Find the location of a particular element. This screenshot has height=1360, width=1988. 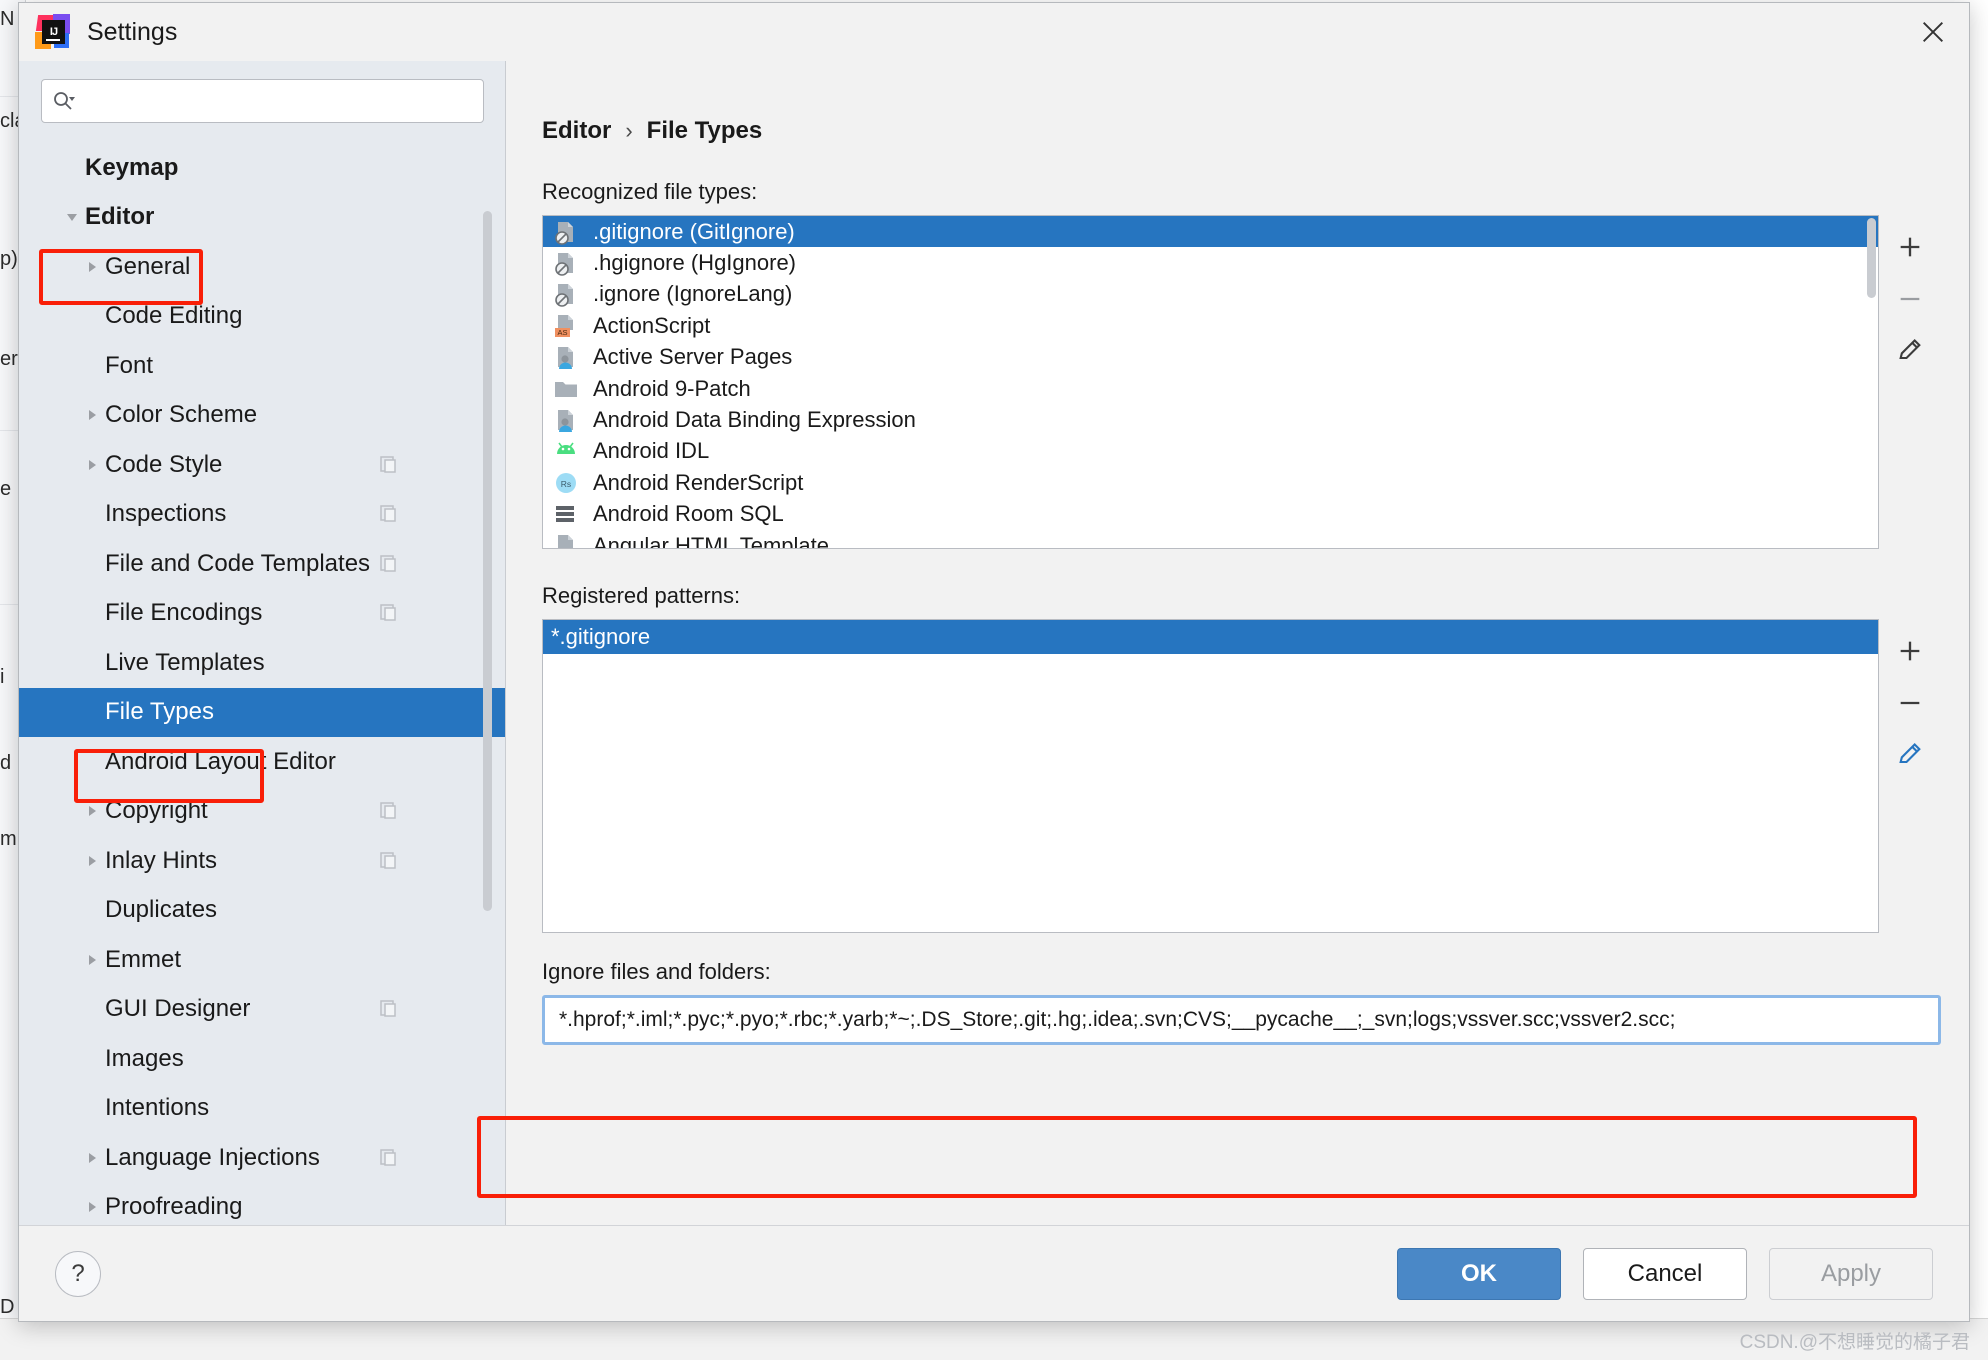

sidebar-item-color-scheme: Color Scheme is located at coordinates (262, 416).